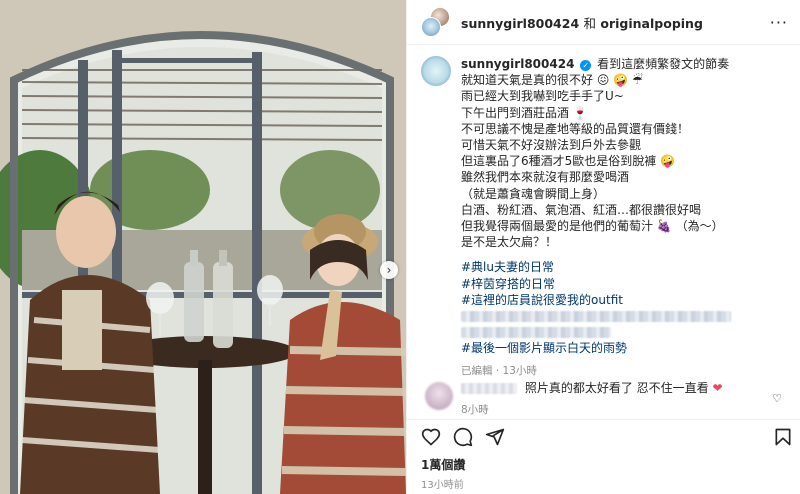  What do you see at coordinates (625, 410) in the screenshot?
I see `comment-time: 8小時` at bounding box center [625, 410].